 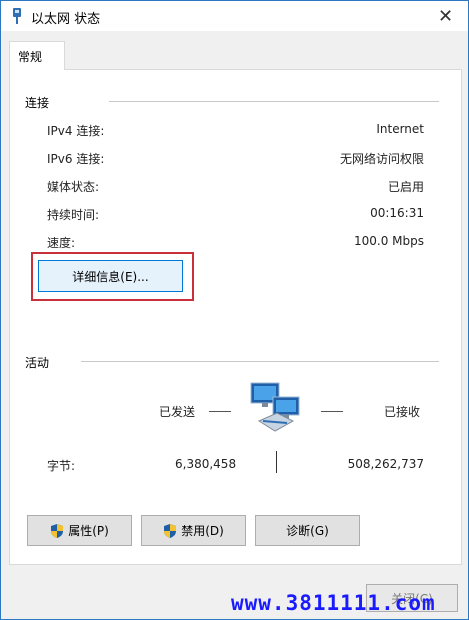 I want to click on tab-general: 常规, so click(x=37, y=55).